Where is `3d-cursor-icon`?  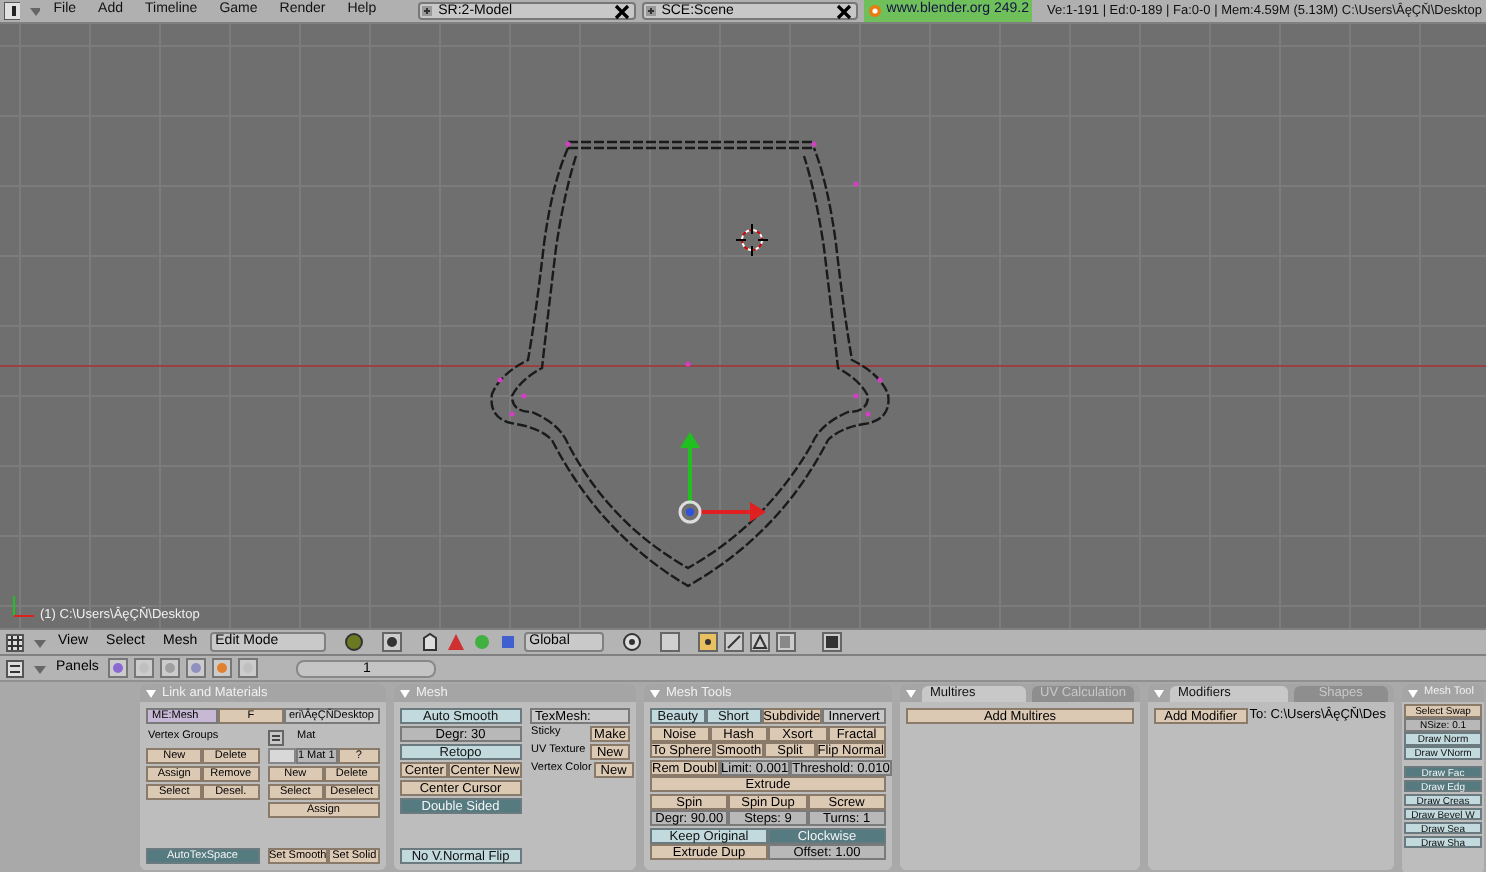 3d-cursor-icon is located at coordinates (752, 240).